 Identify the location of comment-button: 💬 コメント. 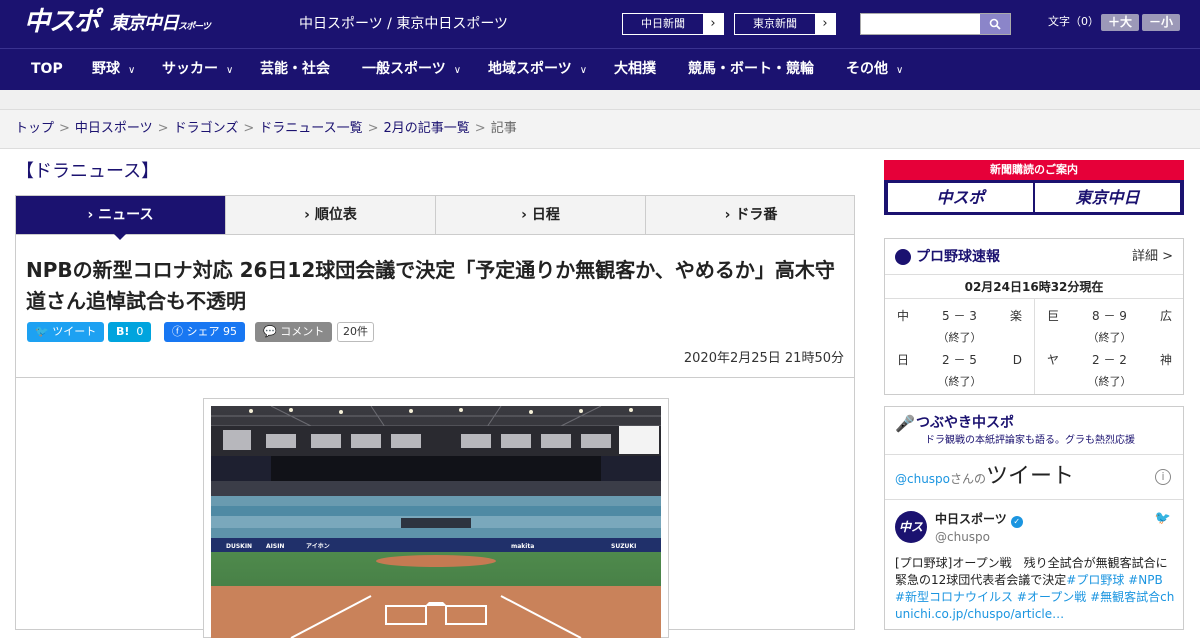
(294, 332).